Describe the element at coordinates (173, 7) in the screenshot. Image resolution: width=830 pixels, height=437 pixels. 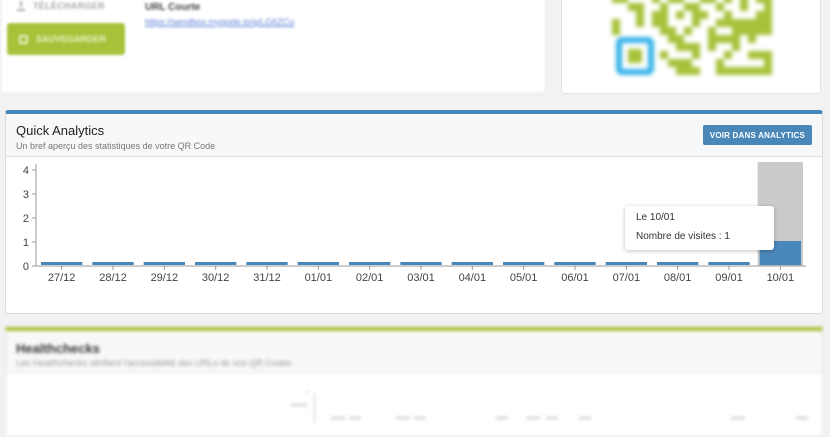
I see `short-url-label: URL Courte` at that location.